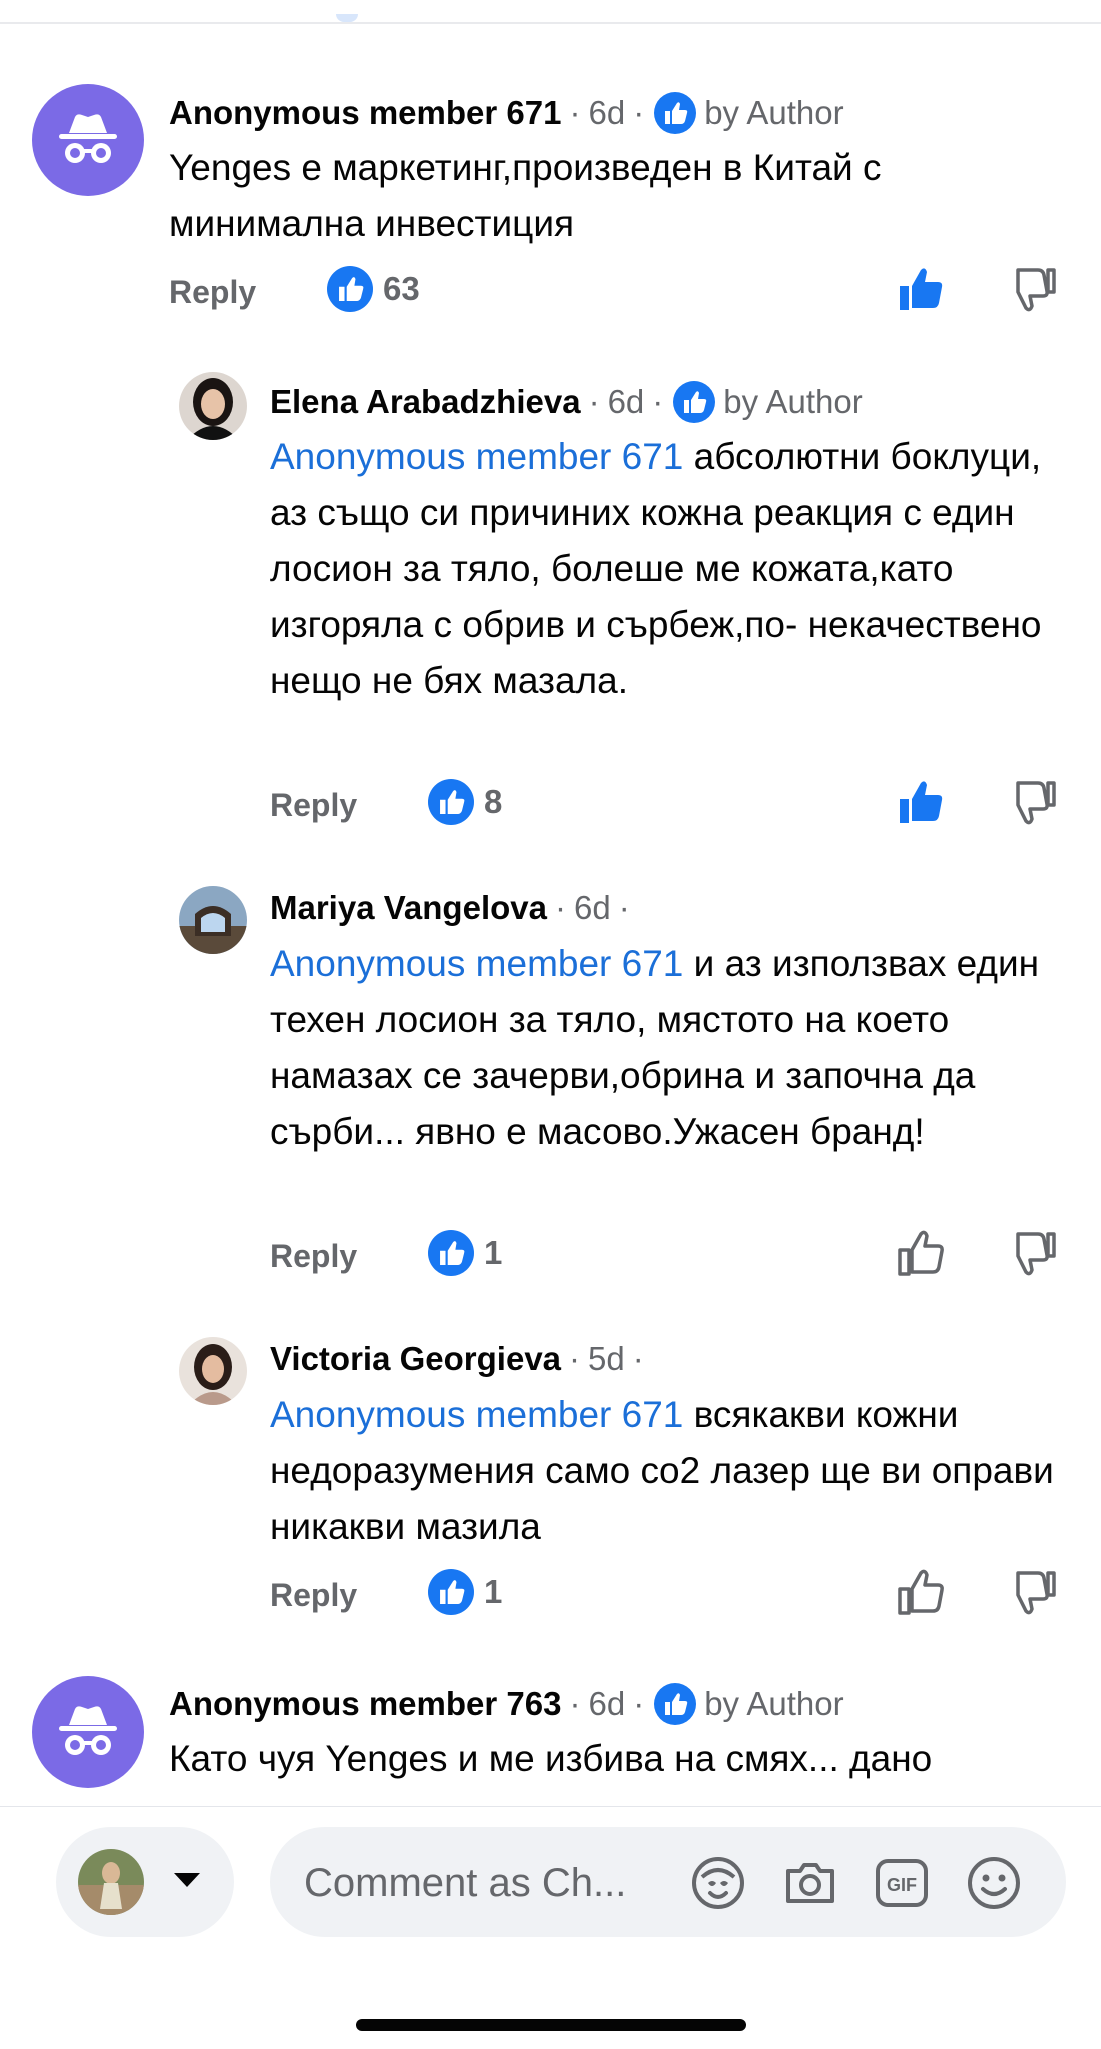 The image size is (1101, 2049). What do you see at coordinates (994, 1883) in the screenshot?
I see `emoji-icon` at bounding box center [994, 1883].